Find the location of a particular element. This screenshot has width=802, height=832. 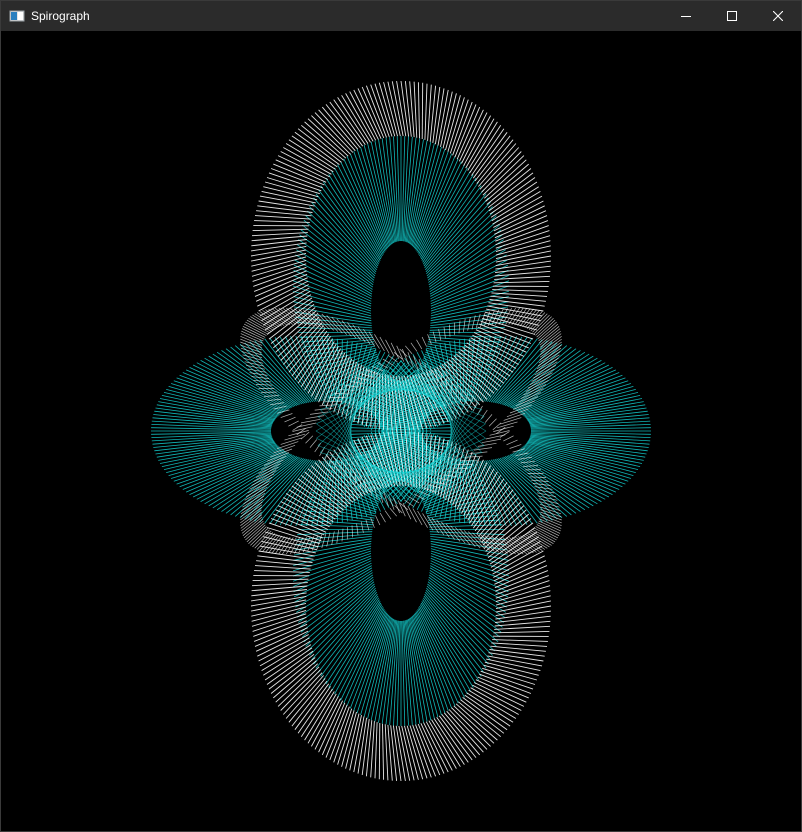

minimize-icon is located at coordinates (686, 16).